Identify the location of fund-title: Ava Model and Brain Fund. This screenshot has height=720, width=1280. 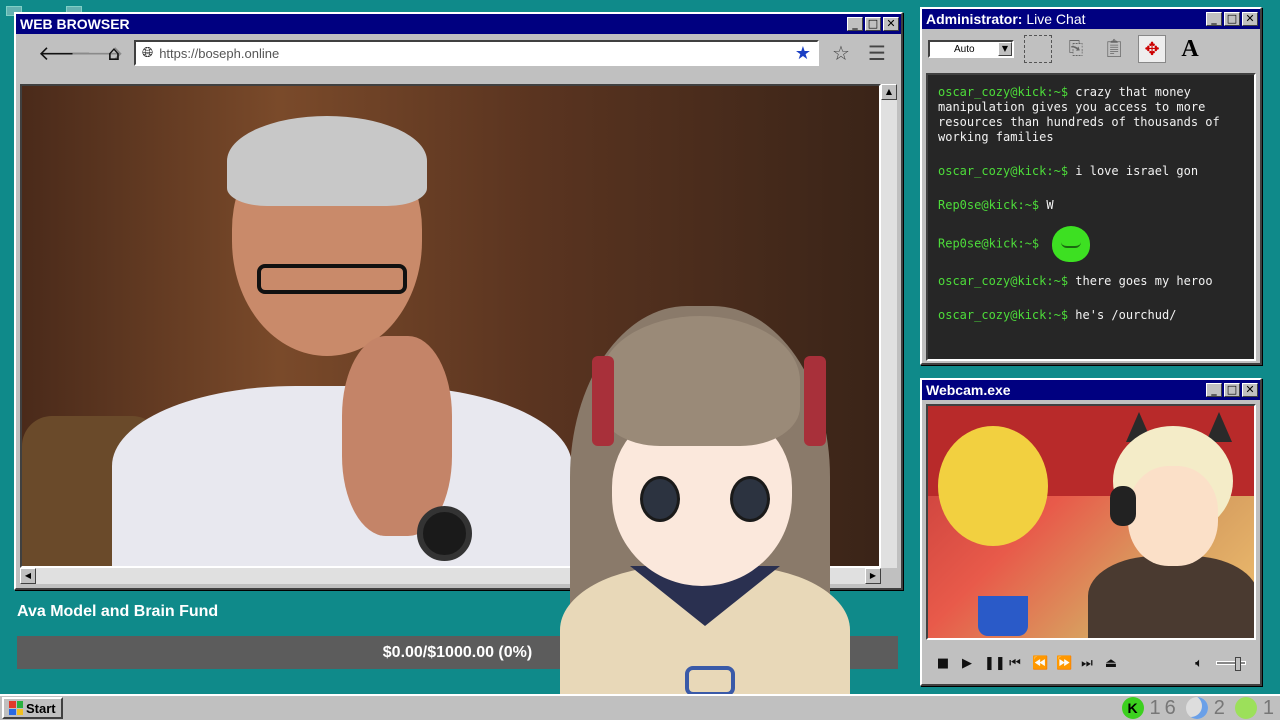
(118, 611).